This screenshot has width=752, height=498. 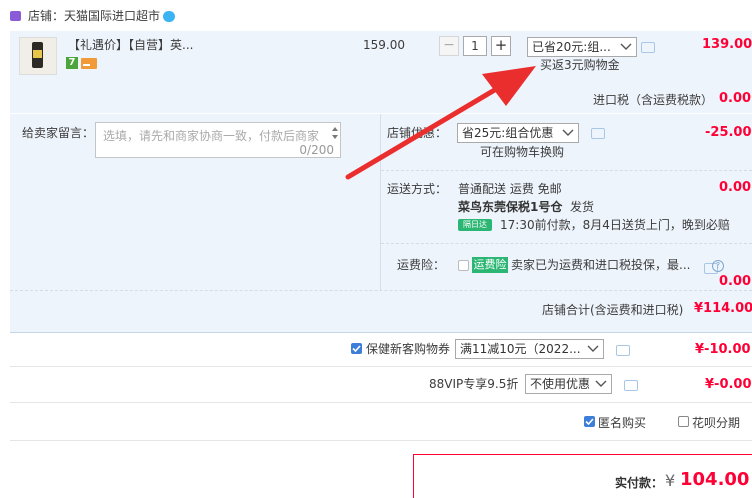 I want to click on vip-select: 不使用优惠, so click(x=568, y=384).